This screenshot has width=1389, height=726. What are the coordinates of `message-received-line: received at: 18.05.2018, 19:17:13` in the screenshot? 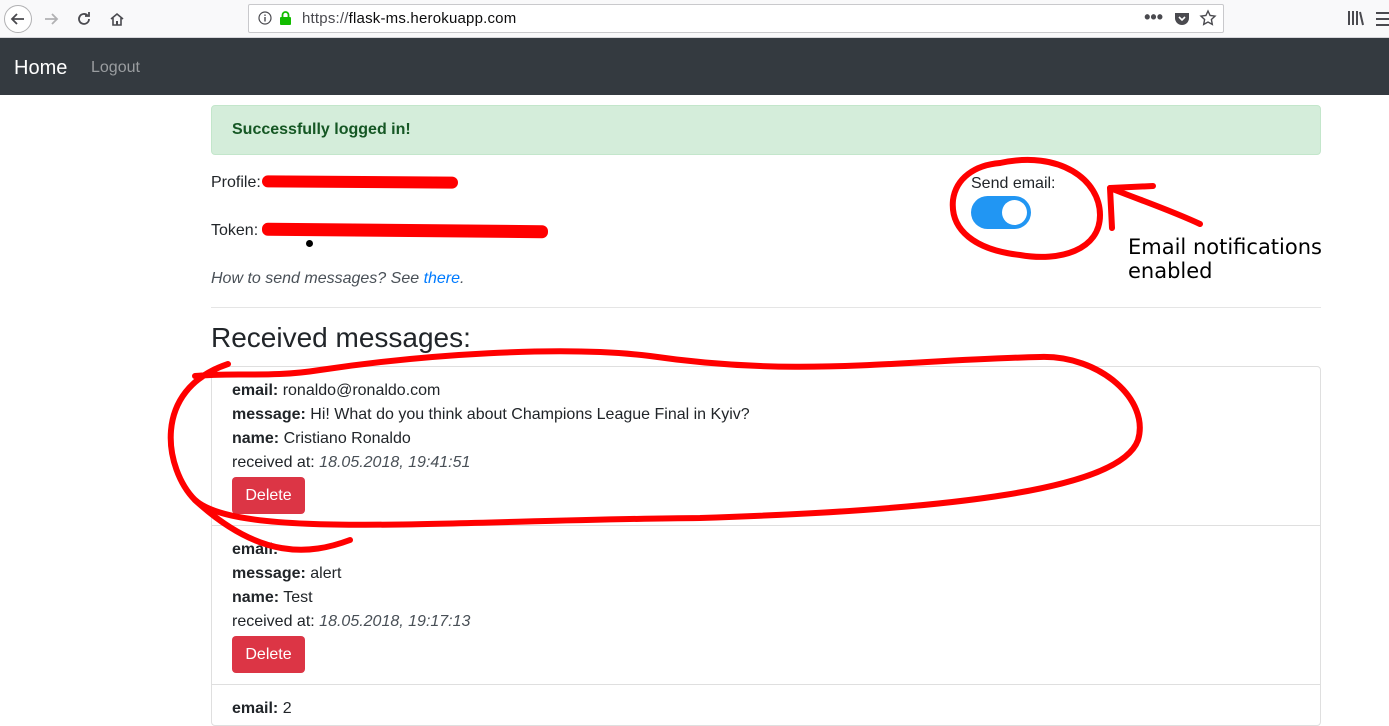 It's located at (776, 622).